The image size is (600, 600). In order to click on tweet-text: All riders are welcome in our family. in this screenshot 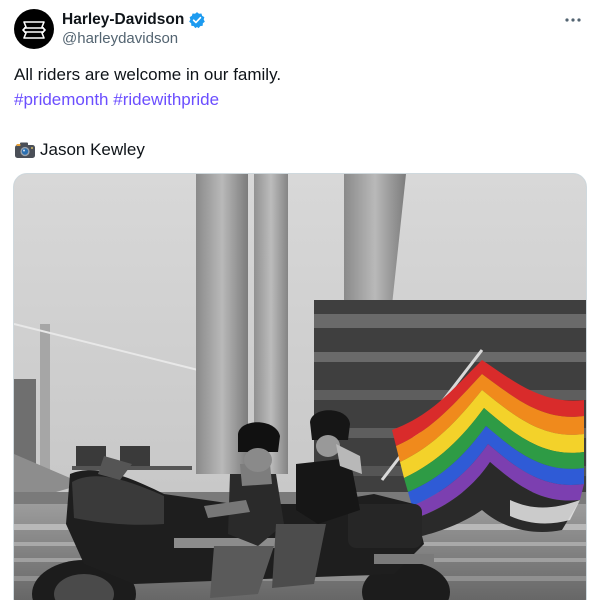, I will do `click(148, 74)`.